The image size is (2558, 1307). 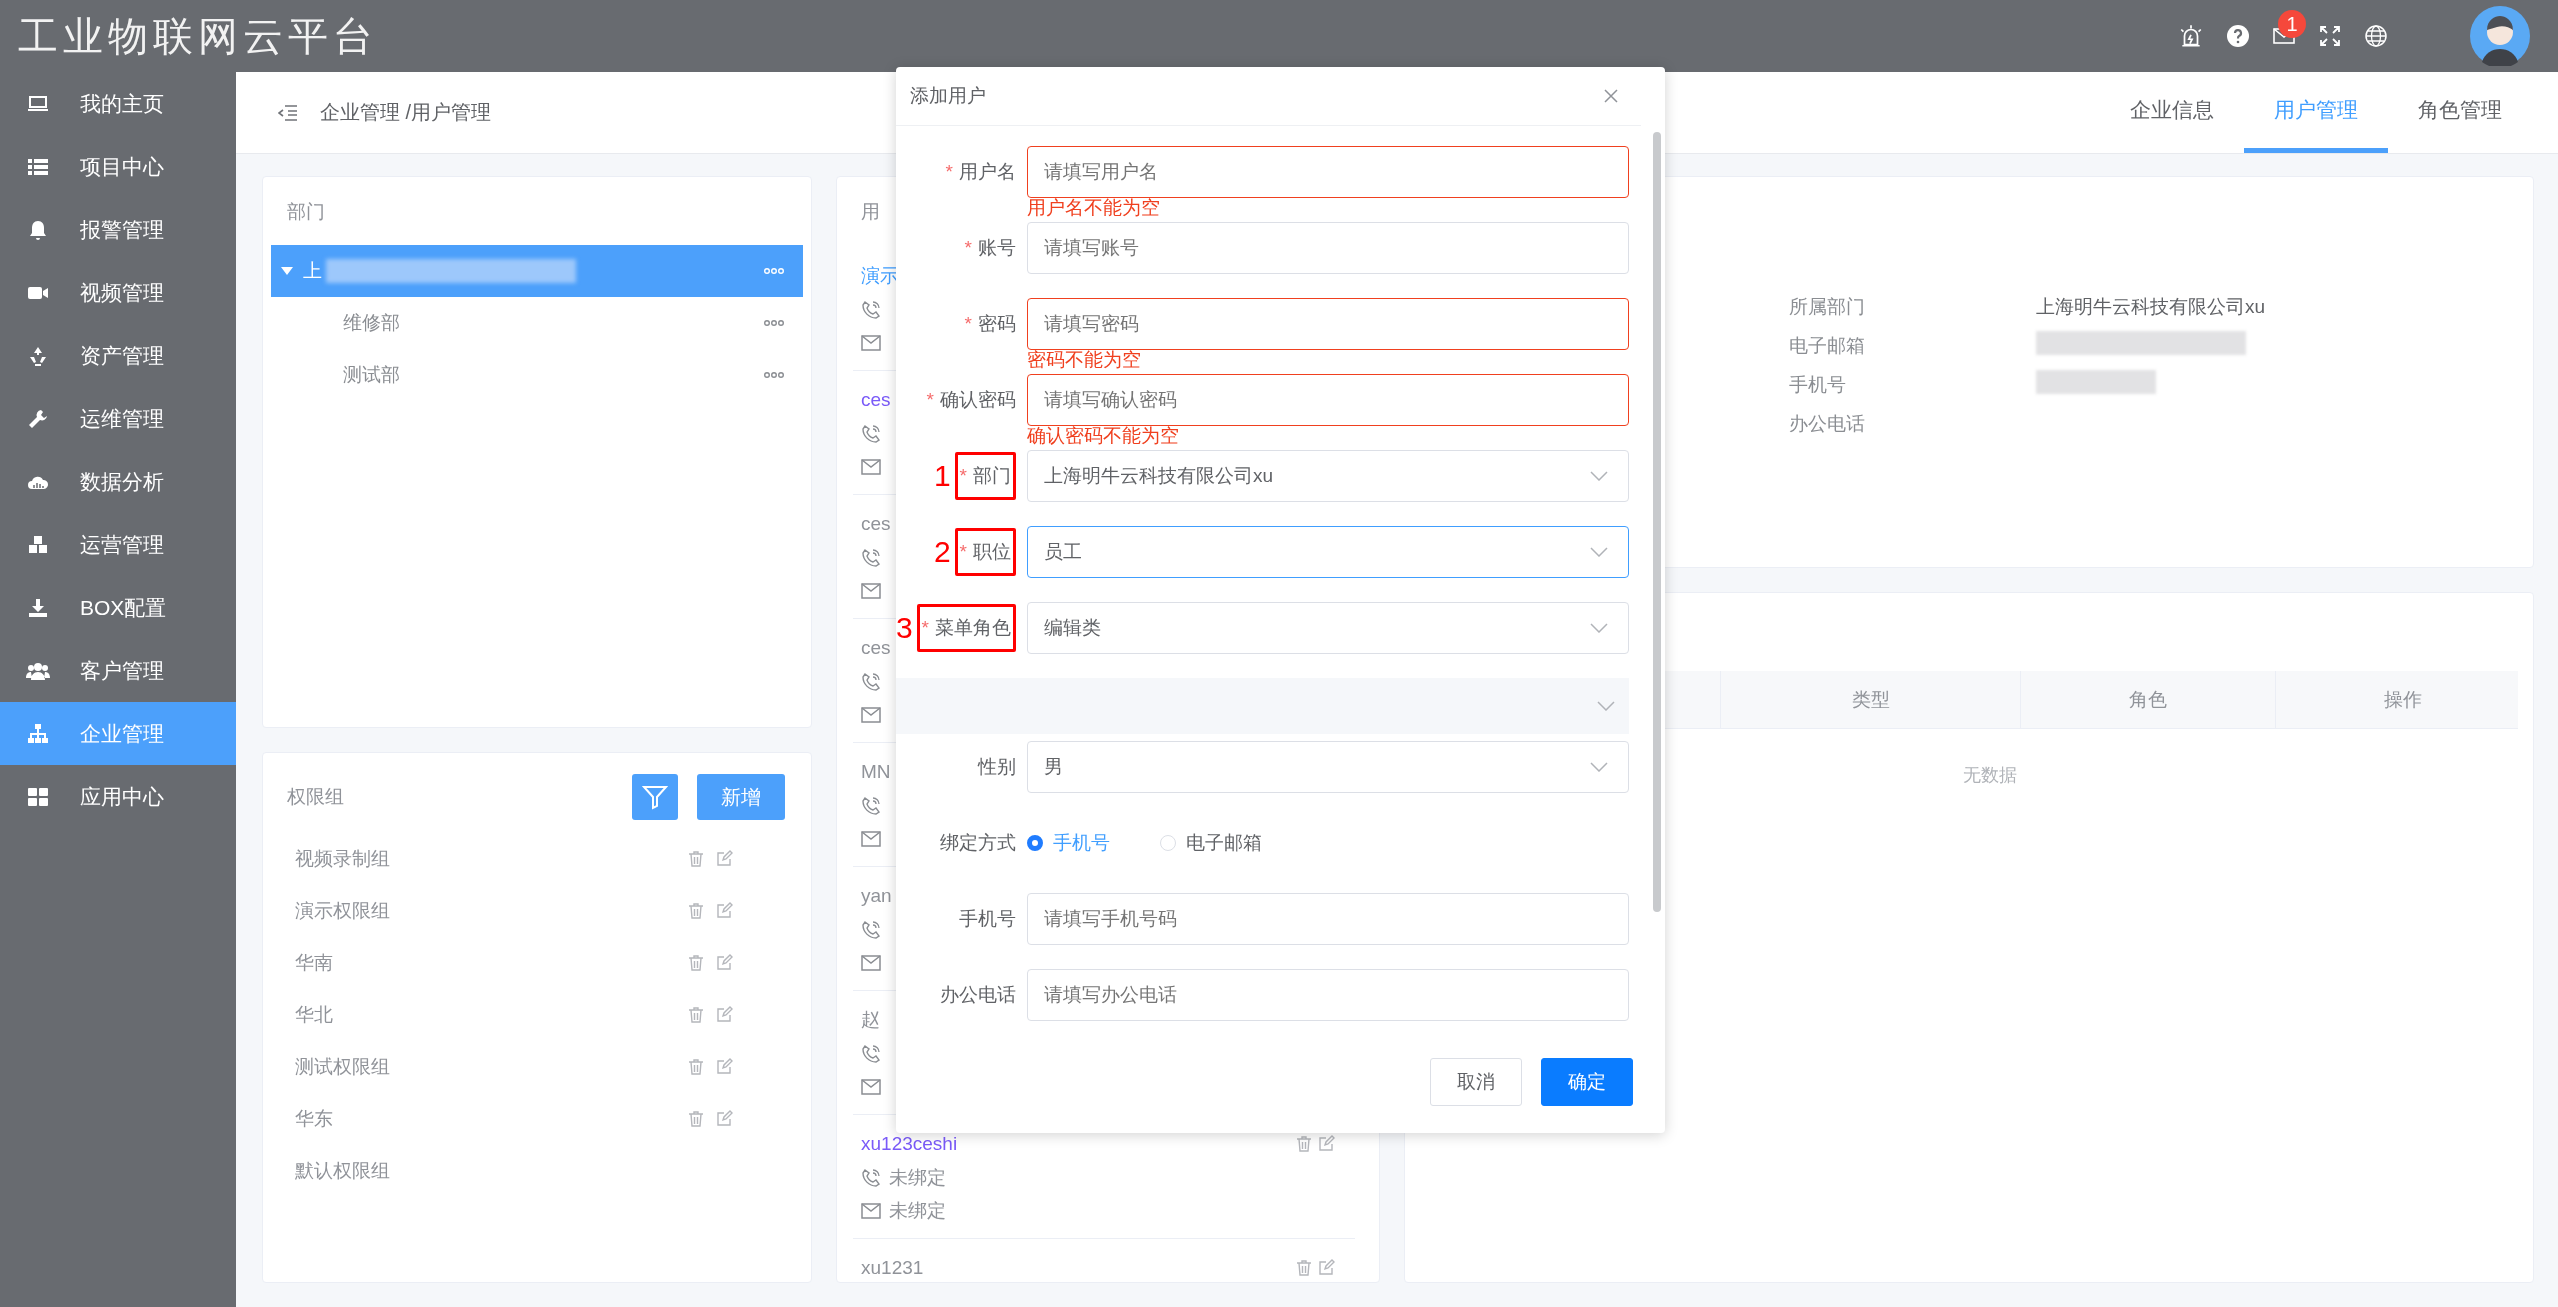 I want to click on select-field: 男, so click(x=1328, y=767).